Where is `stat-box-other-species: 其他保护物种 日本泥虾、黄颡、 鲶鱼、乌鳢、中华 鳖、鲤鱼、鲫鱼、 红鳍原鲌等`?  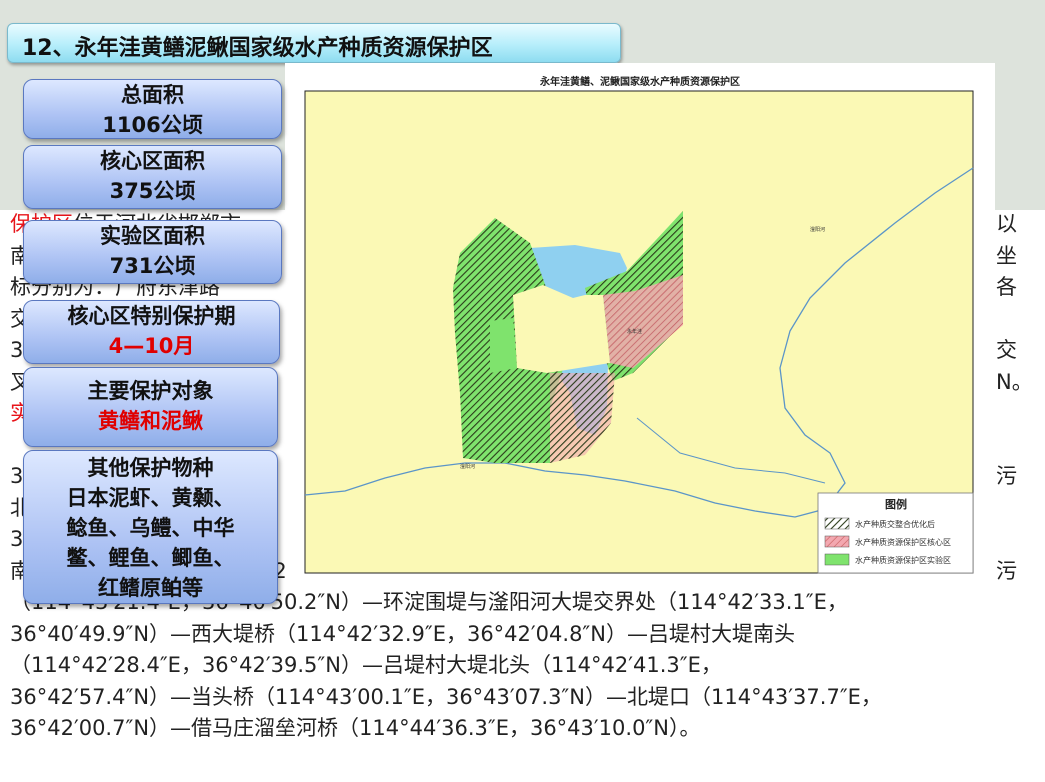 stat-box-other-species: 其他保护物种 日本泥虾、黄颡、 鲶鱼、乌鳢、中华 鳖、鲤鱼、鲫鱼、 红鳍原鲌等 is located at coordinates (150, 527).